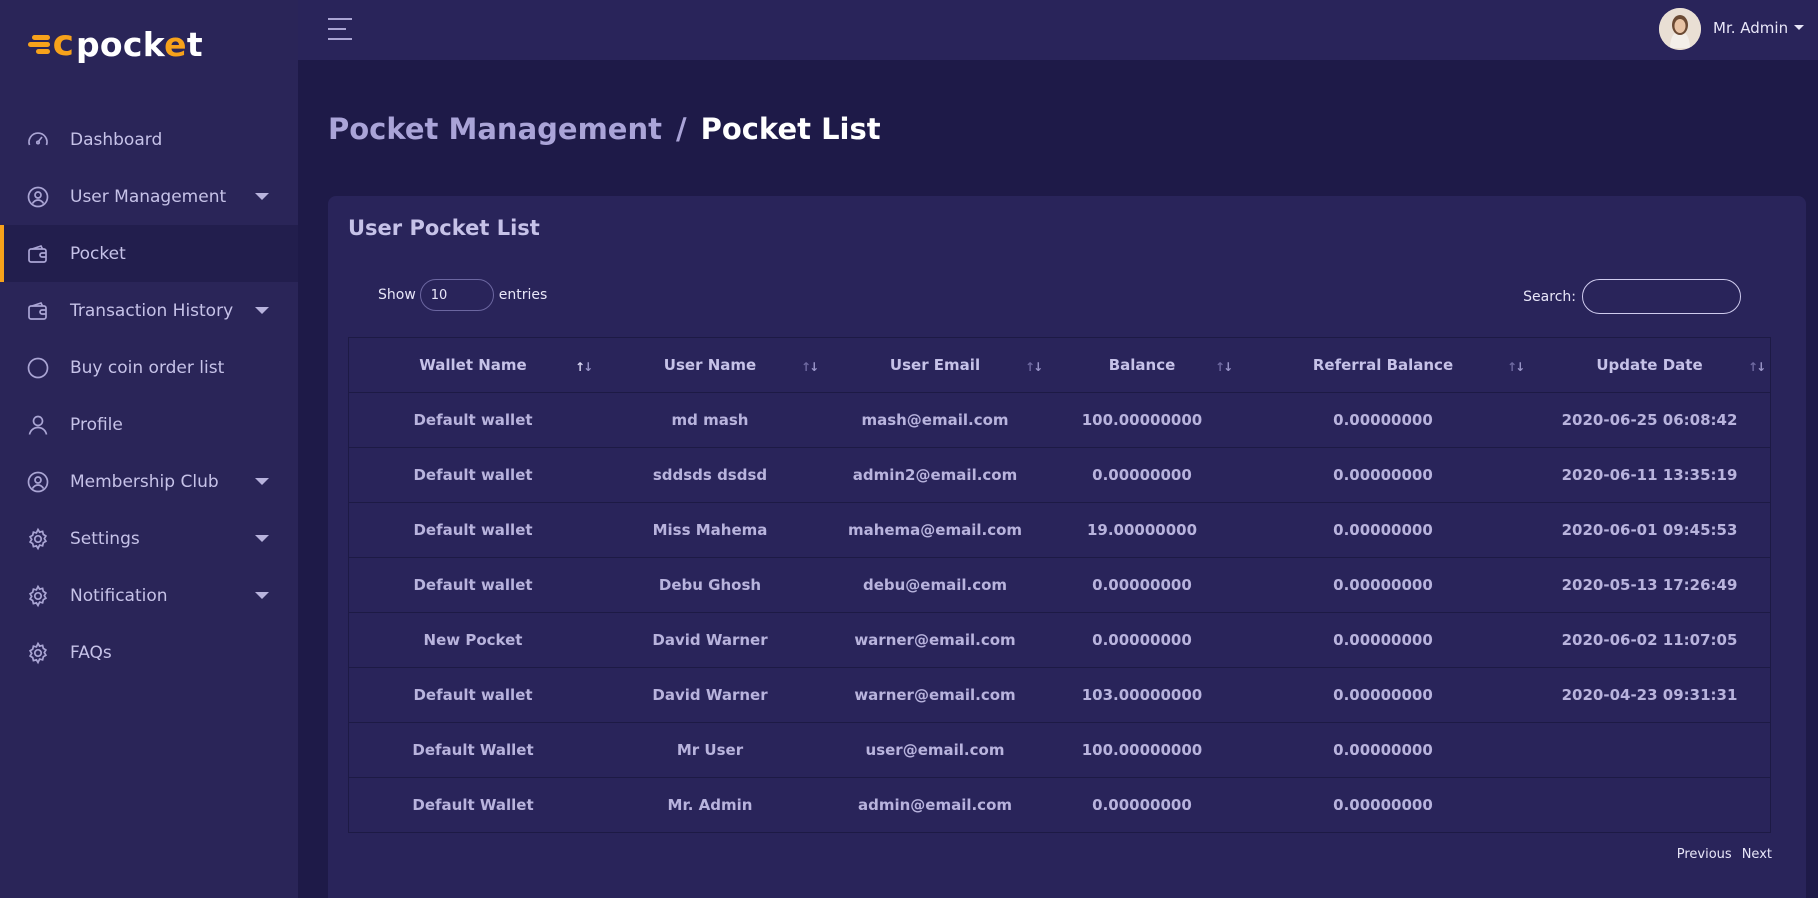  I want to click on cell-update-date: 2020-06-01 09:45:53, so click(1649, 530).